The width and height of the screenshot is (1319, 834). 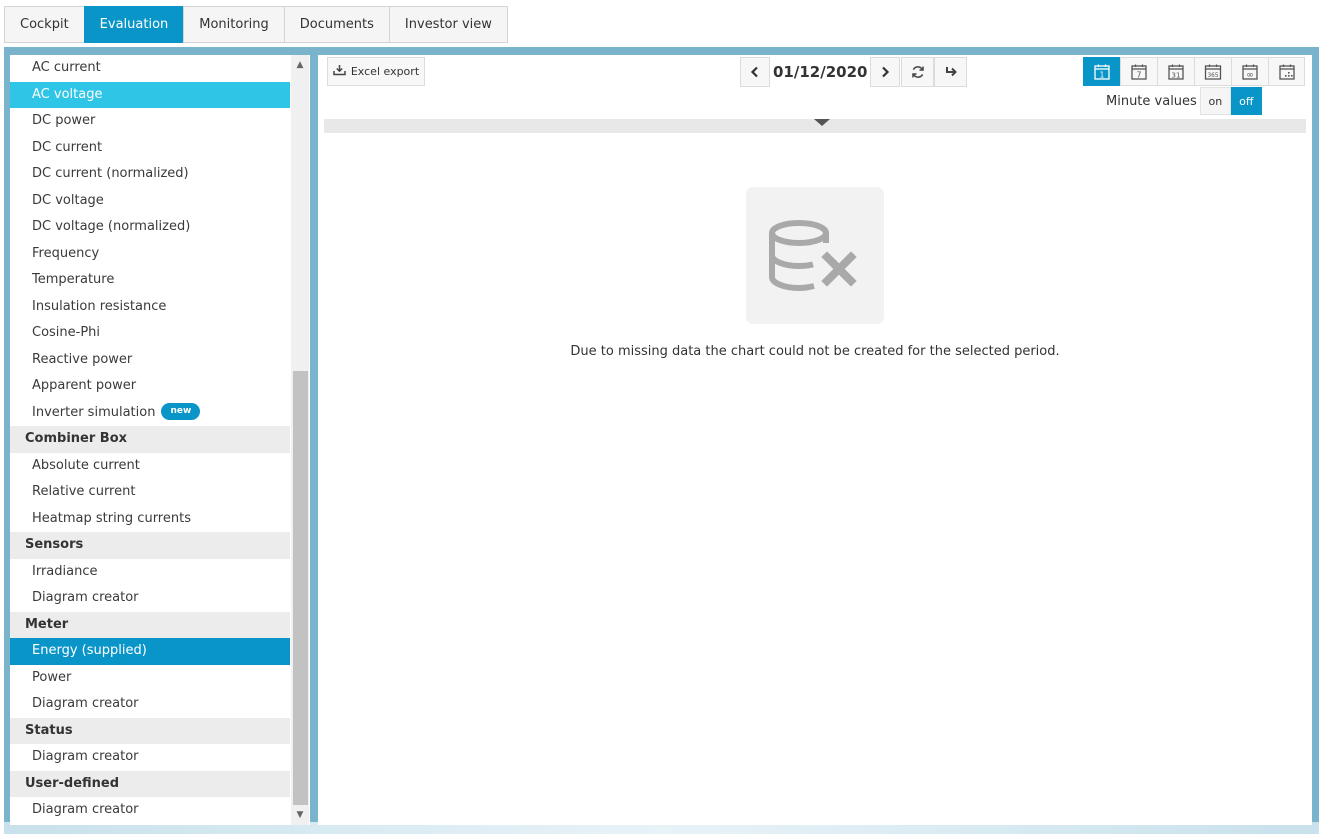 I want to click on tab-monitoring: Monitoring, so click(x=233, y=24).